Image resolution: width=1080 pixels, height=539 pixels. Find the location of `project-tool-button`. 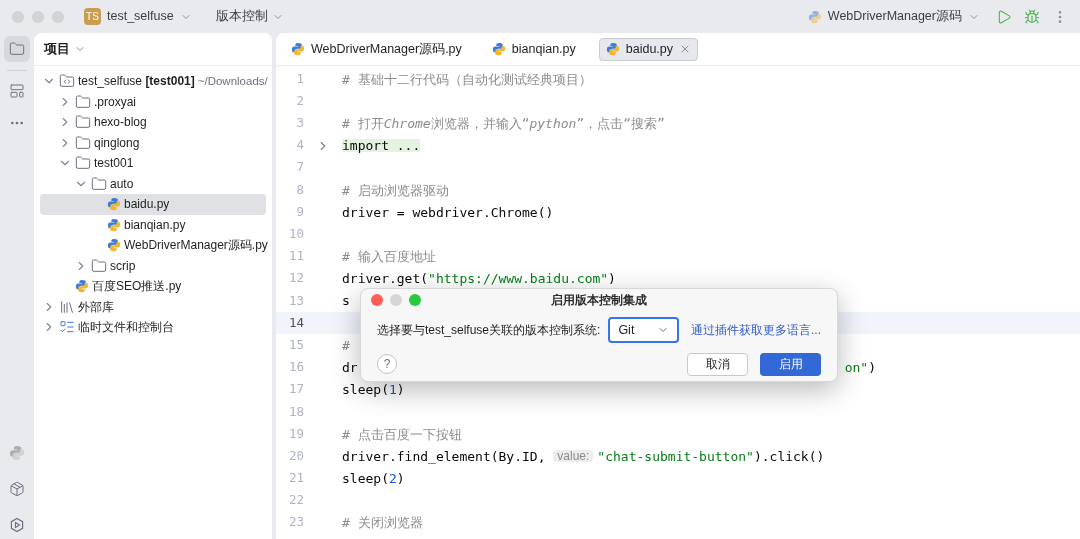

project-tool-button is located at coordinates (17, 49).